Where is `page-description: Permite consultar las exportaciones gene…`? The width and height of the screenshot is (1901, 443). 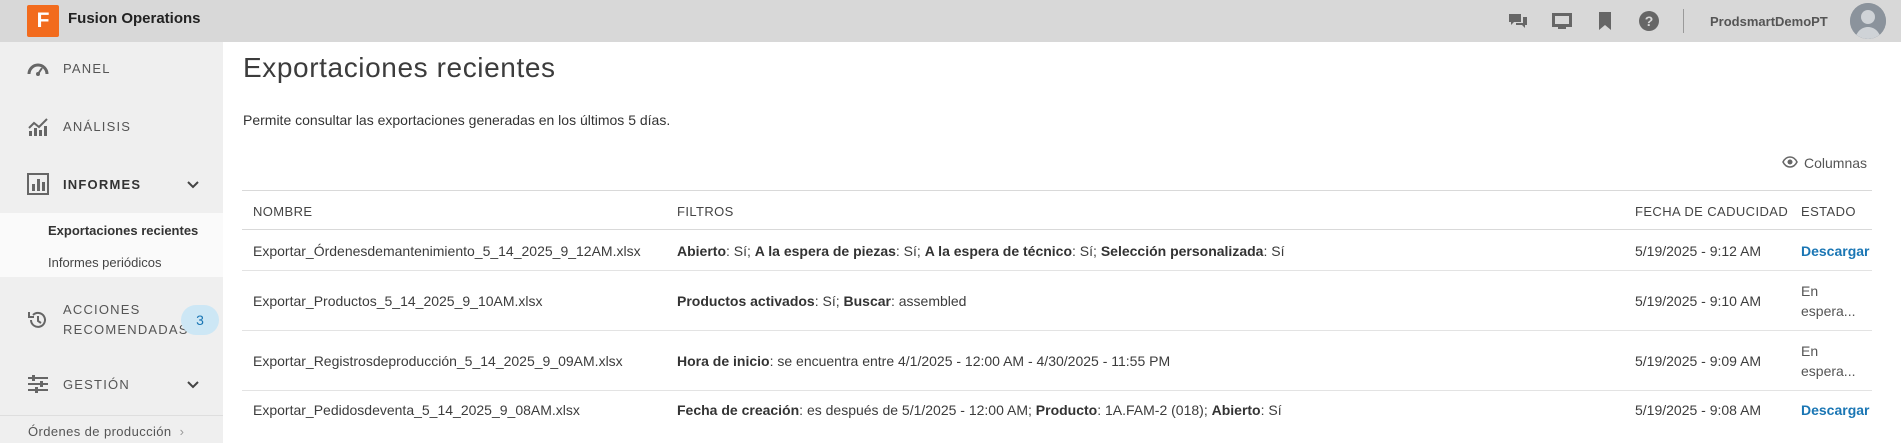 page-description: Permite consultar las exportaciones gene… is located at coordinates (457, 120).